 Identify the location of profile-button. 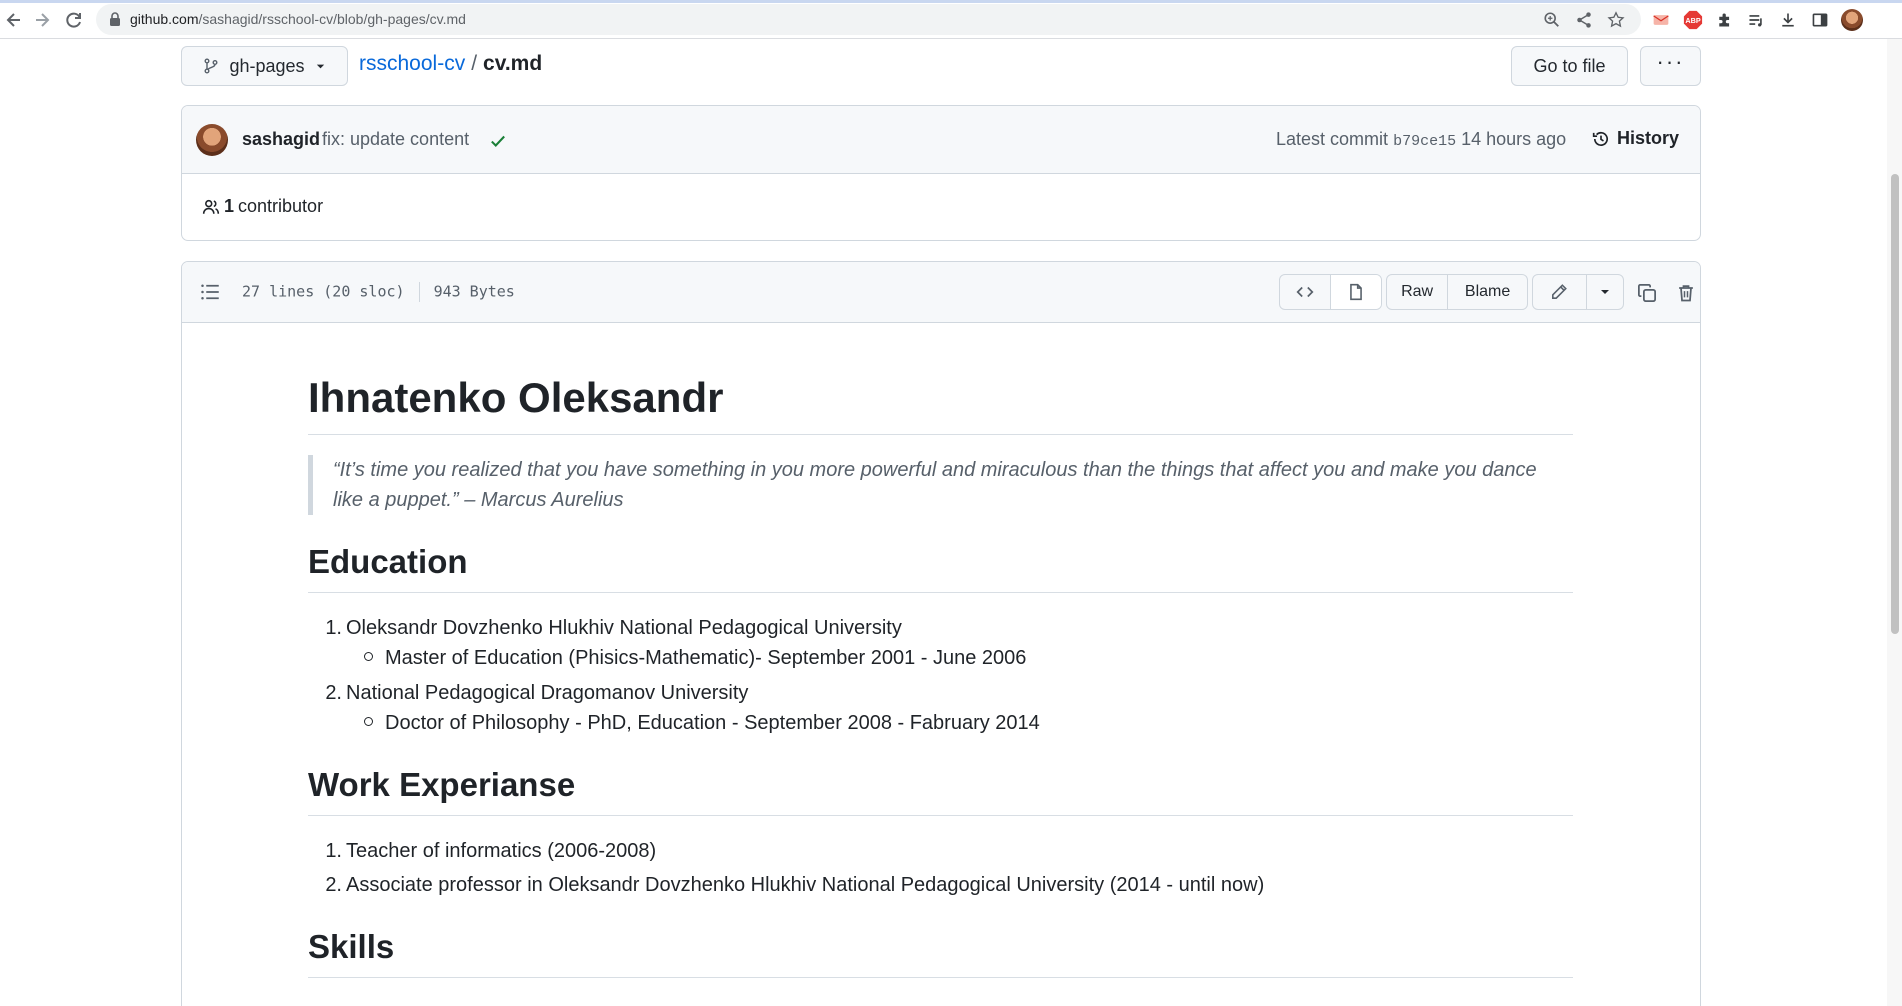
(1852, 20).